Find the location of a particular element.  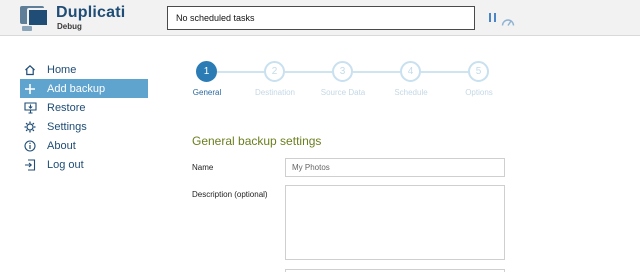

step-5-options: 5 is located at coordinates (478, 71).